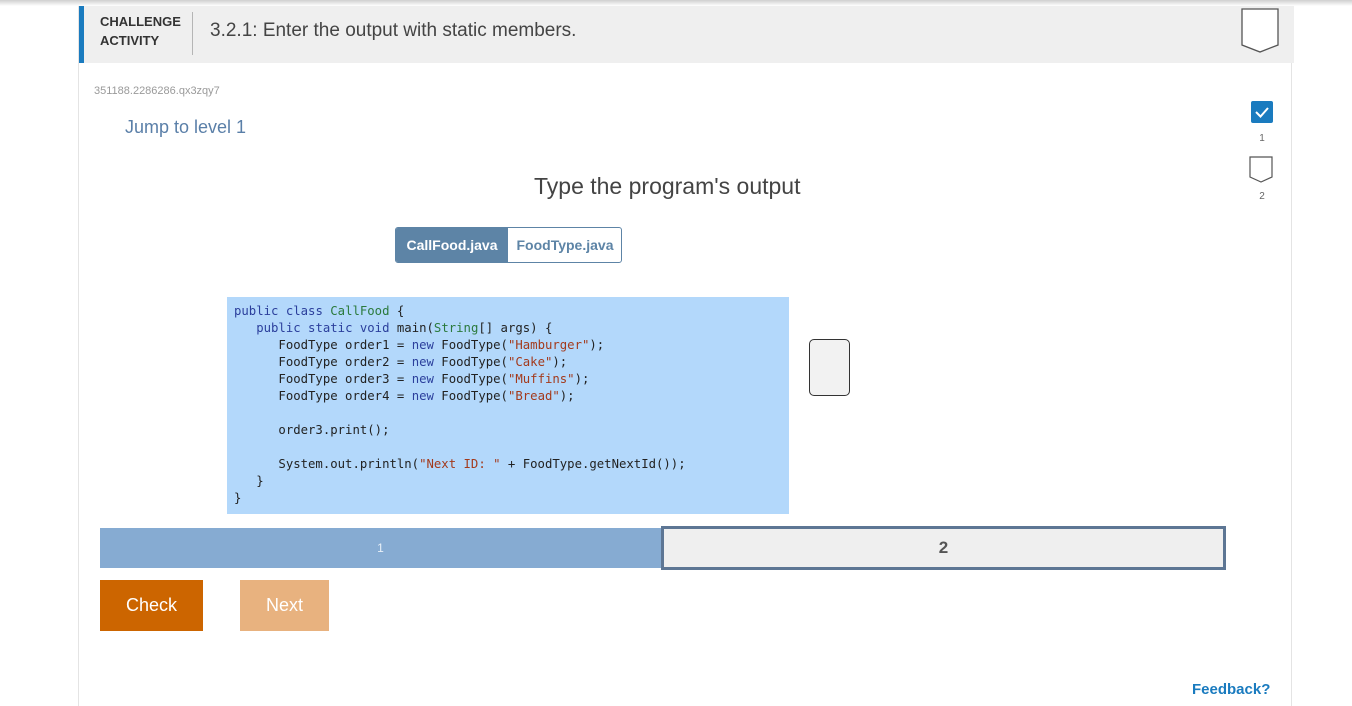 The height and width of the screenshot is (706, 1352). What do you see at coordinates (404, 396) in the screenshot?
I see `code-line: FoodType order4 = new FoodType("Bread");` at bounding box center [404, 396].